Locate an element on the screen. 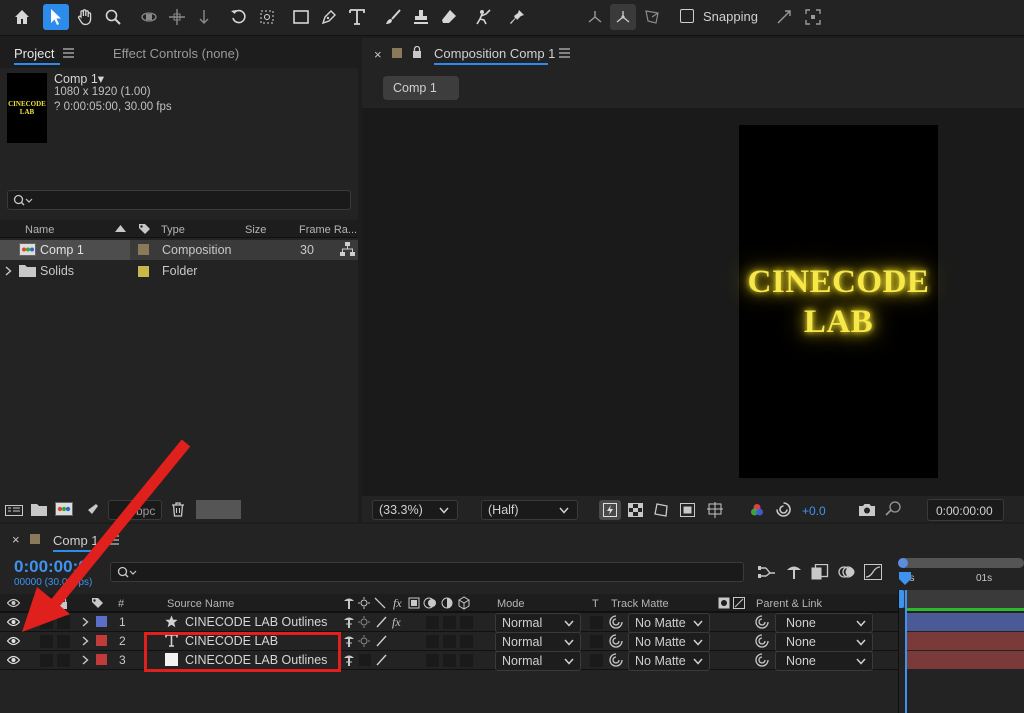 The width and height of the screenshot is (1024, 713). tab-project: Project is located at coordinates (34, 53).